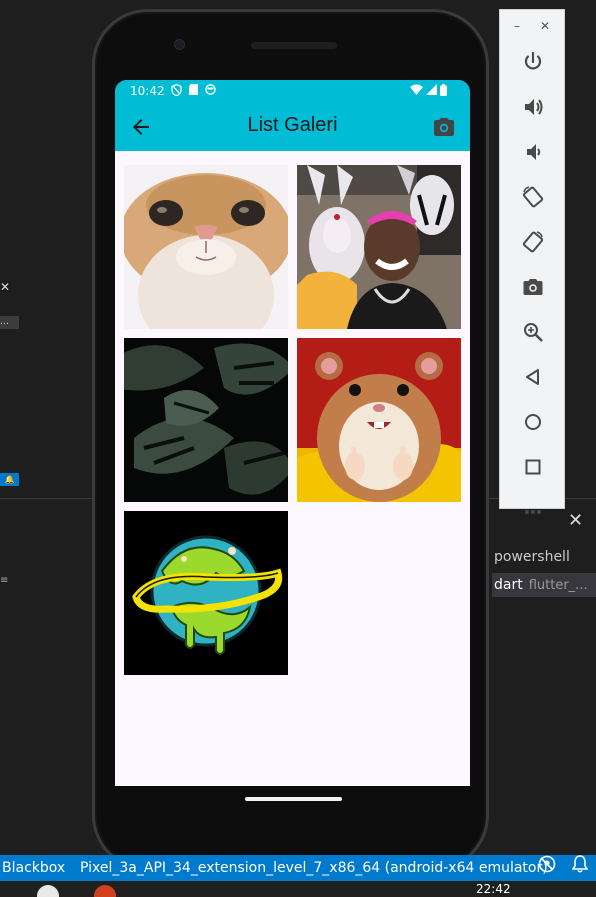  Describe the element at coordinates (179, 44) in the screenshot. I see `front-camera` at that location.